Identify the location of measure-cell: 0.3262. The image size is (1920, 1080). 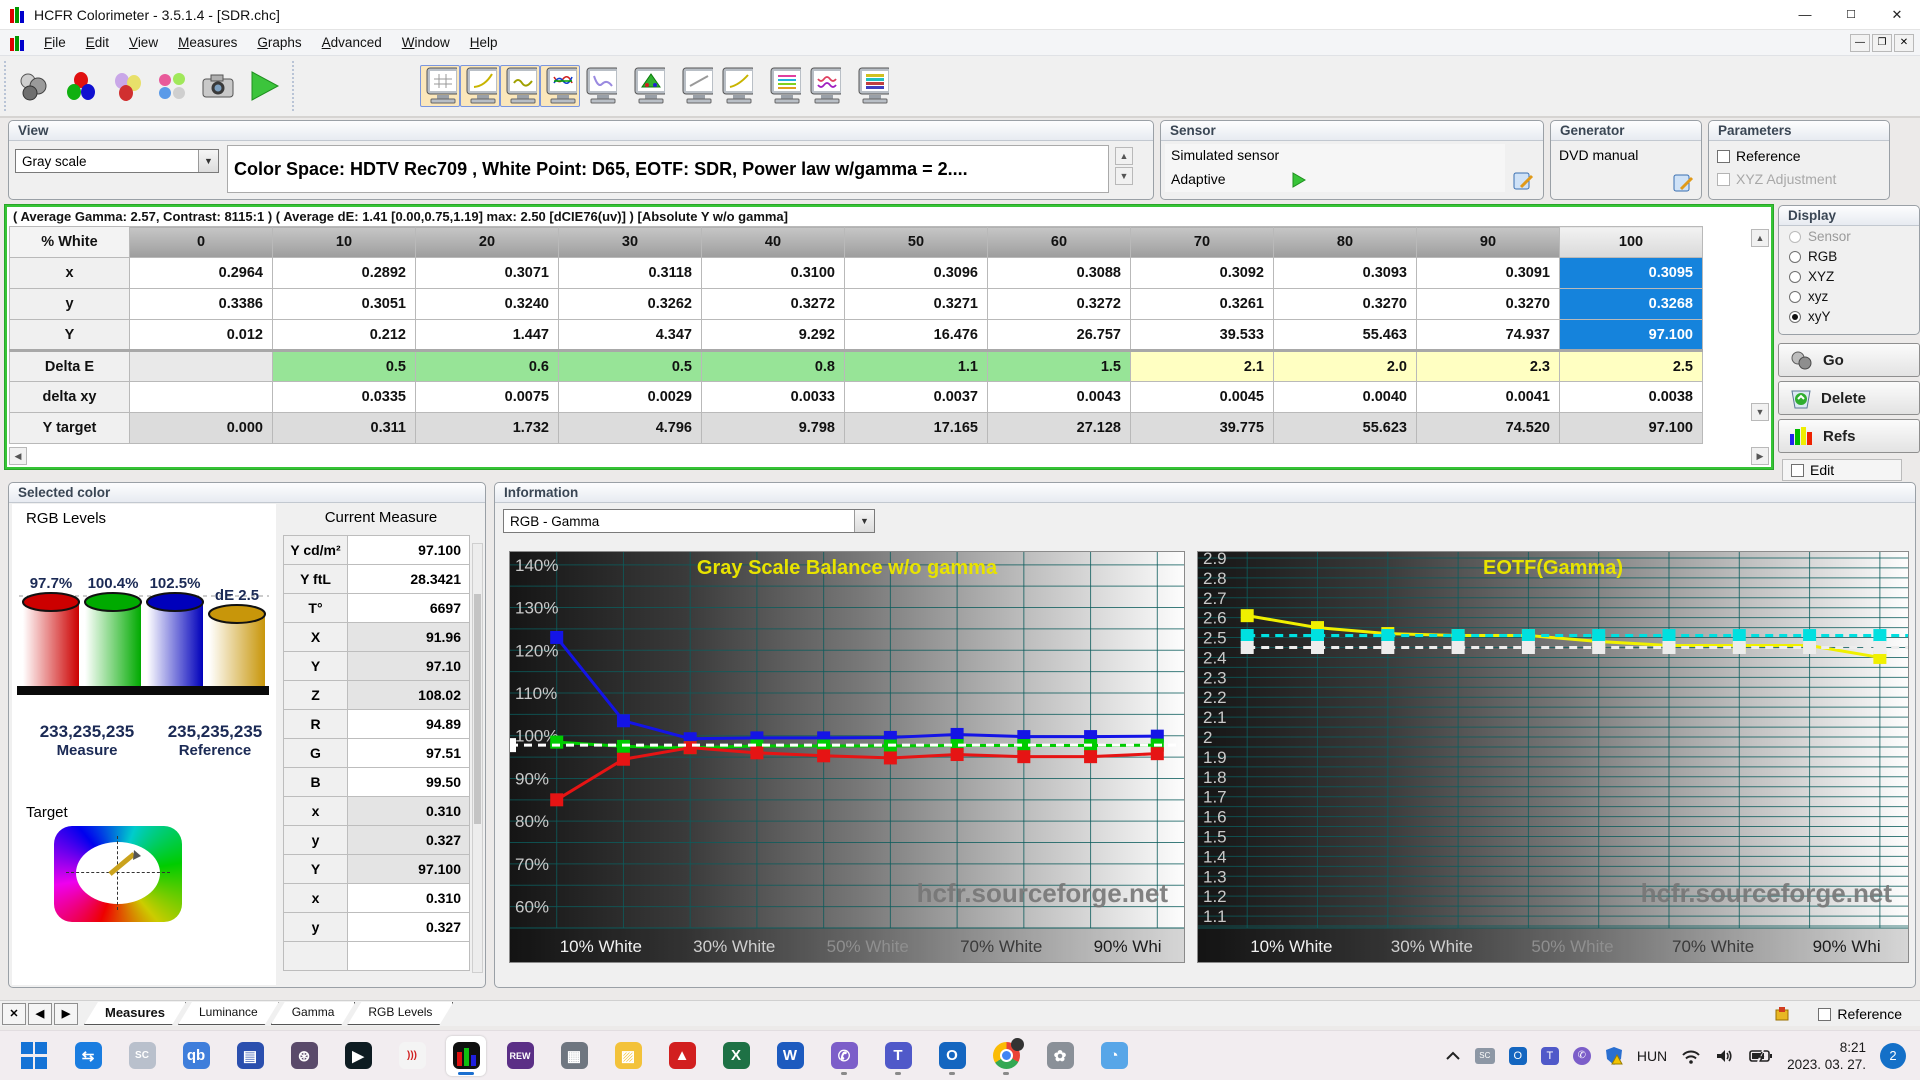
(630, 304).